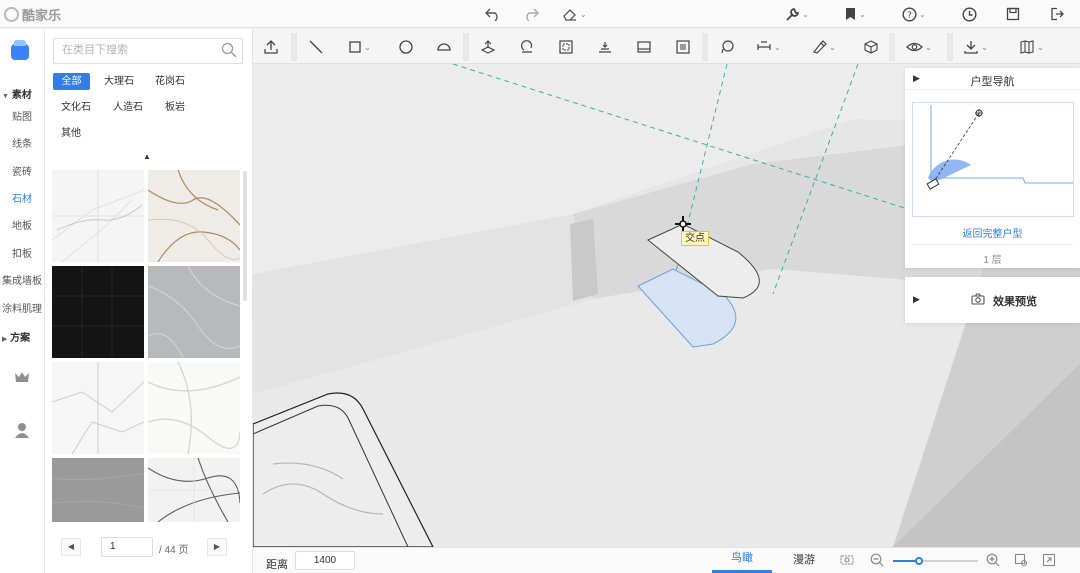  I want to click on rail-item-textures: 贴图, so click(22, 115).